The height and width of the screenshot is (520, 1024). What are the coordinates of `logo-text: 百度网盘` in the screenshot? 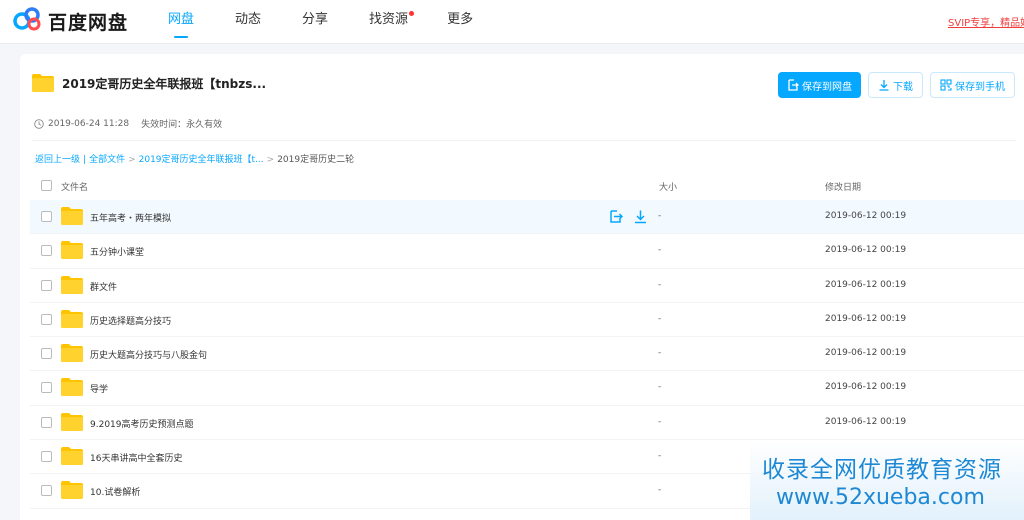 It's located at (88, 22).